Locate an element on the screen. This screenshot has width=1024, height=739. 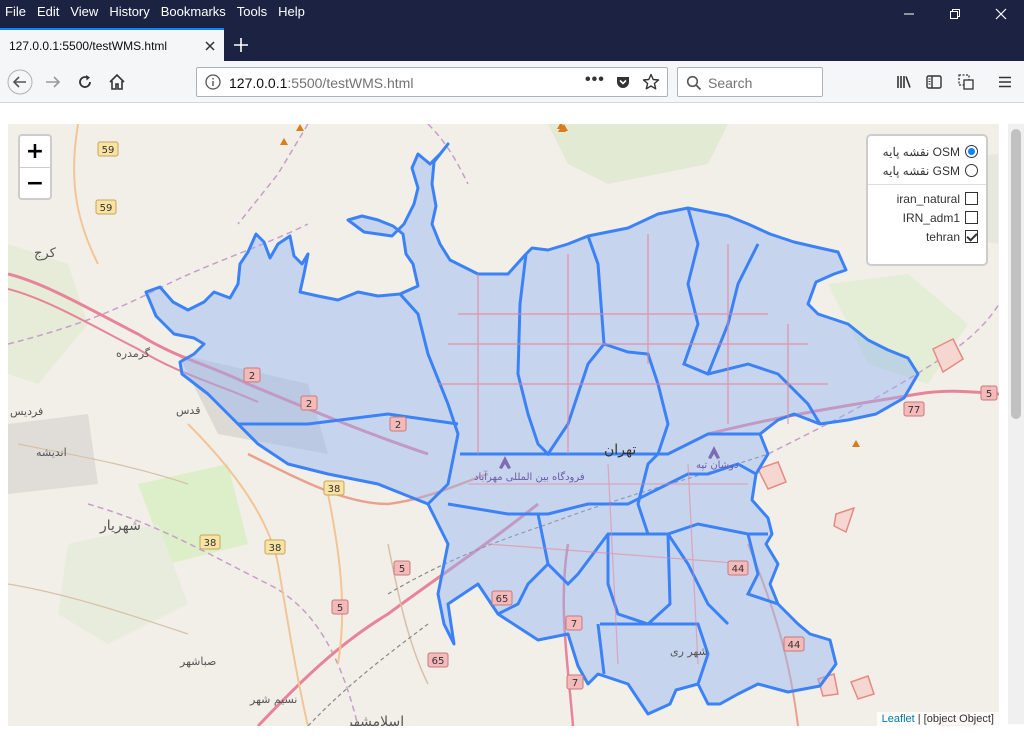
road-shield-label: 5 is located at coordinates (402, 569).